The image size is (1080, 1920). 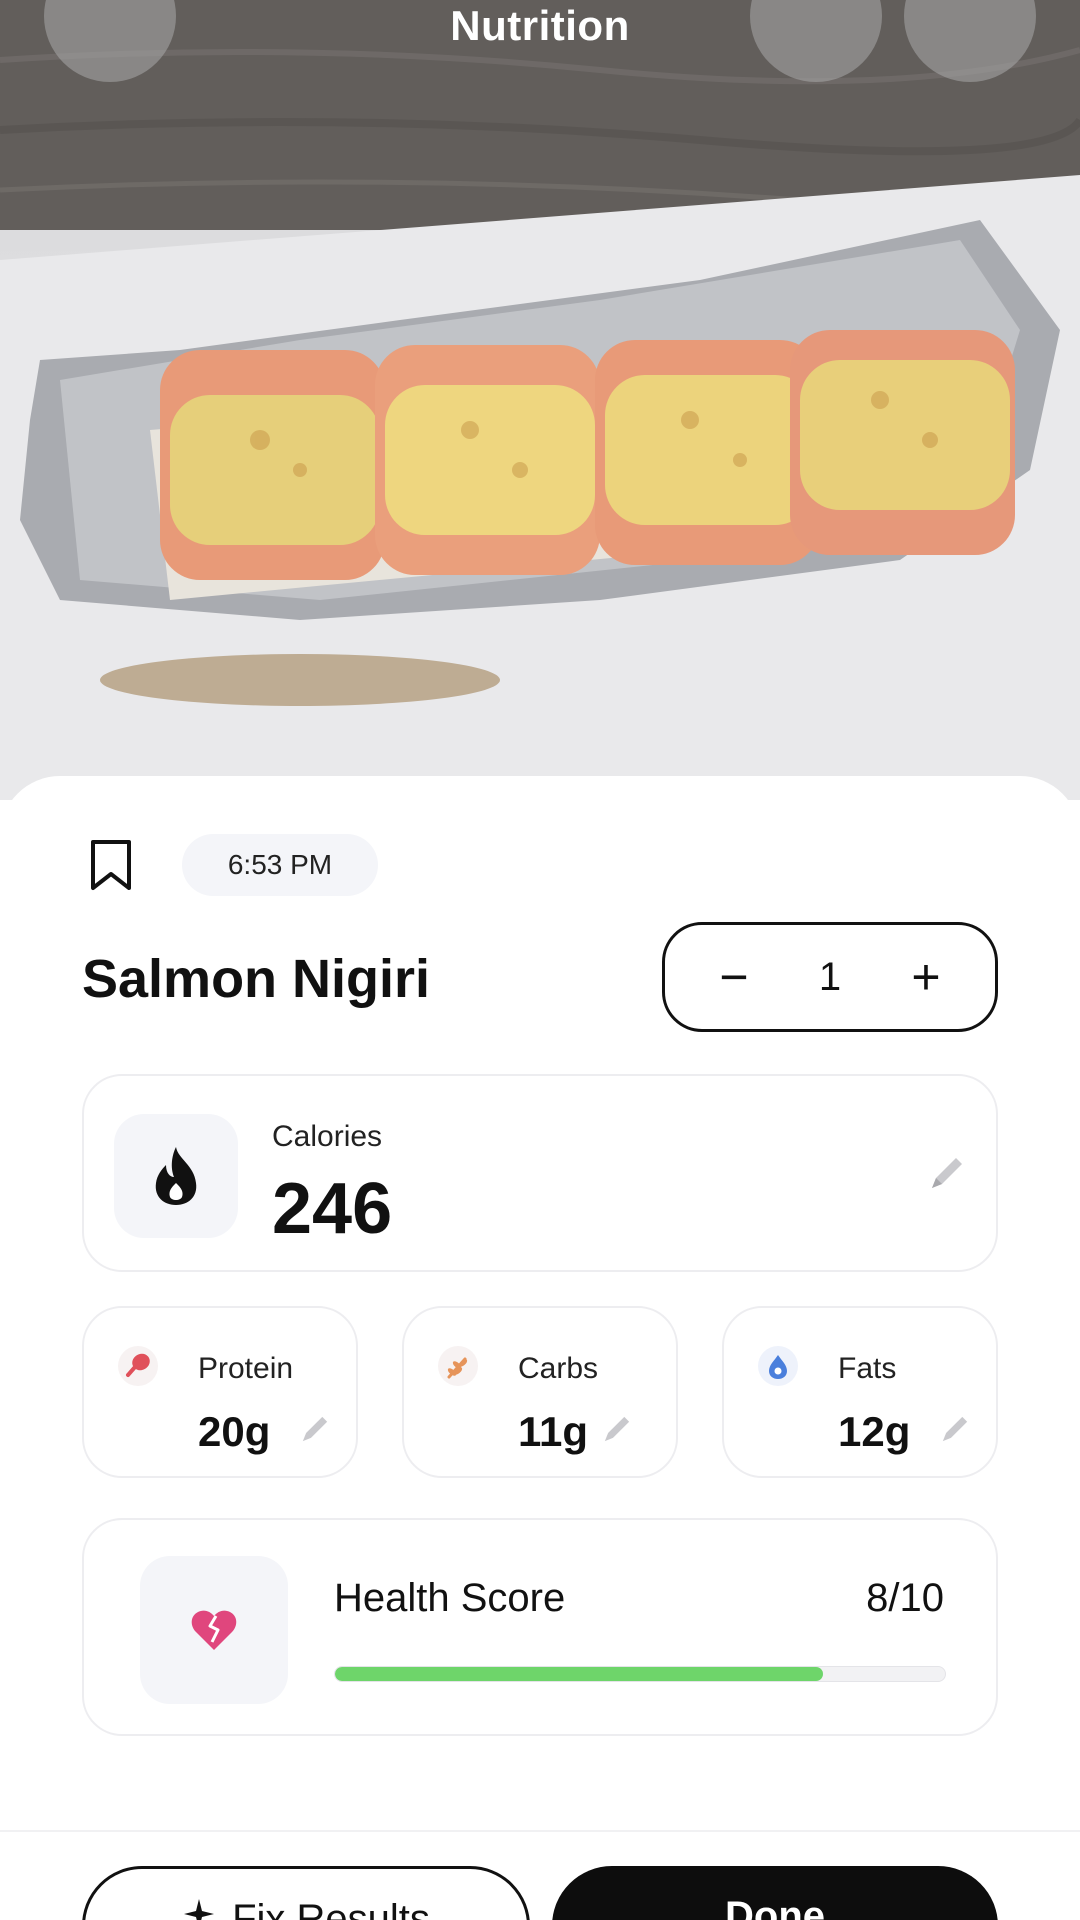 I want to click on calories-card: Calories 246, so click(x=540, y=1173).